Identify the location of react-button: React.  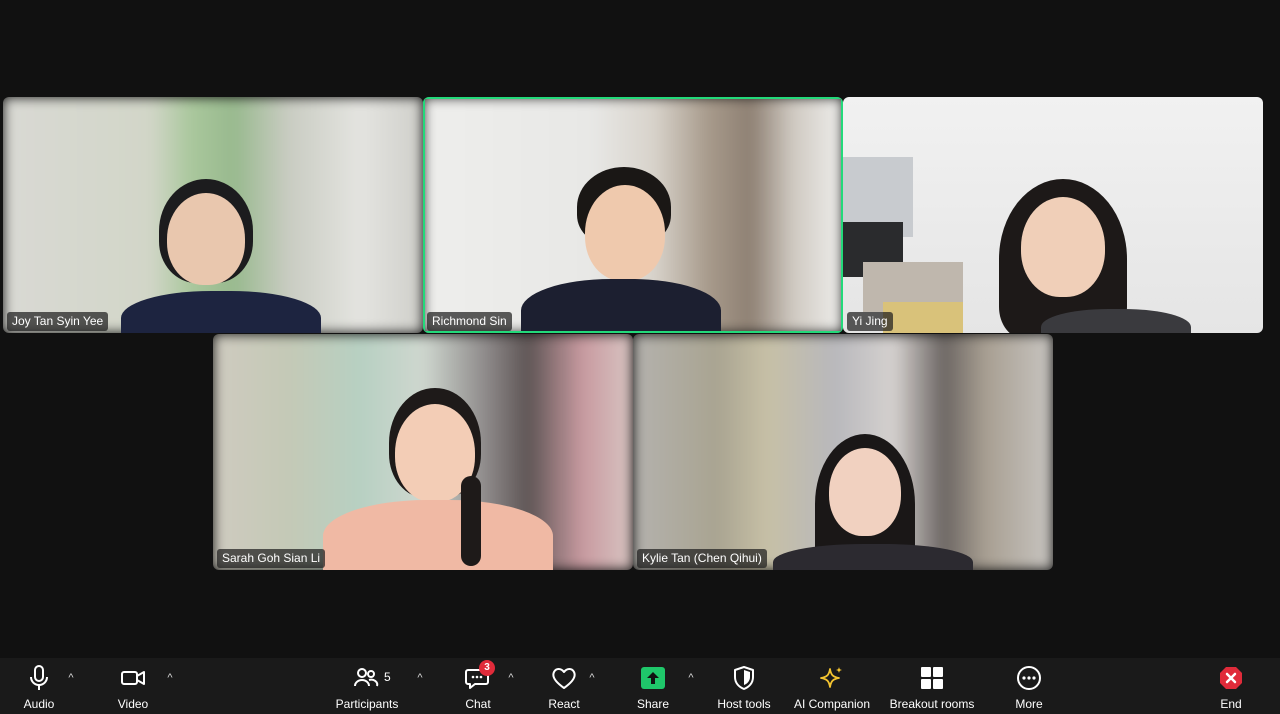
(564, 689).